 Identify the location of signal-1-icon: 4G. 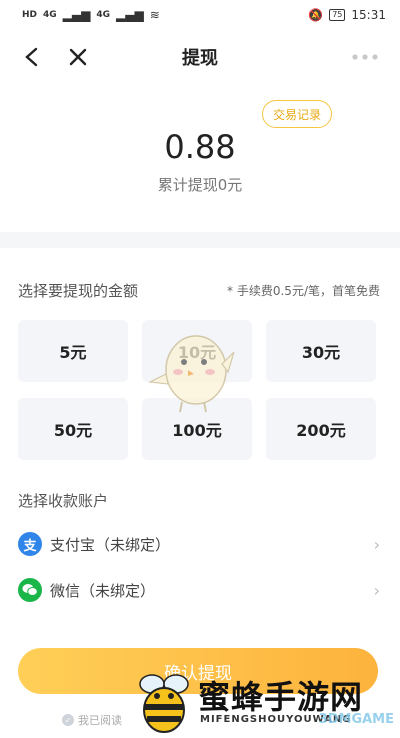
(50, 15).